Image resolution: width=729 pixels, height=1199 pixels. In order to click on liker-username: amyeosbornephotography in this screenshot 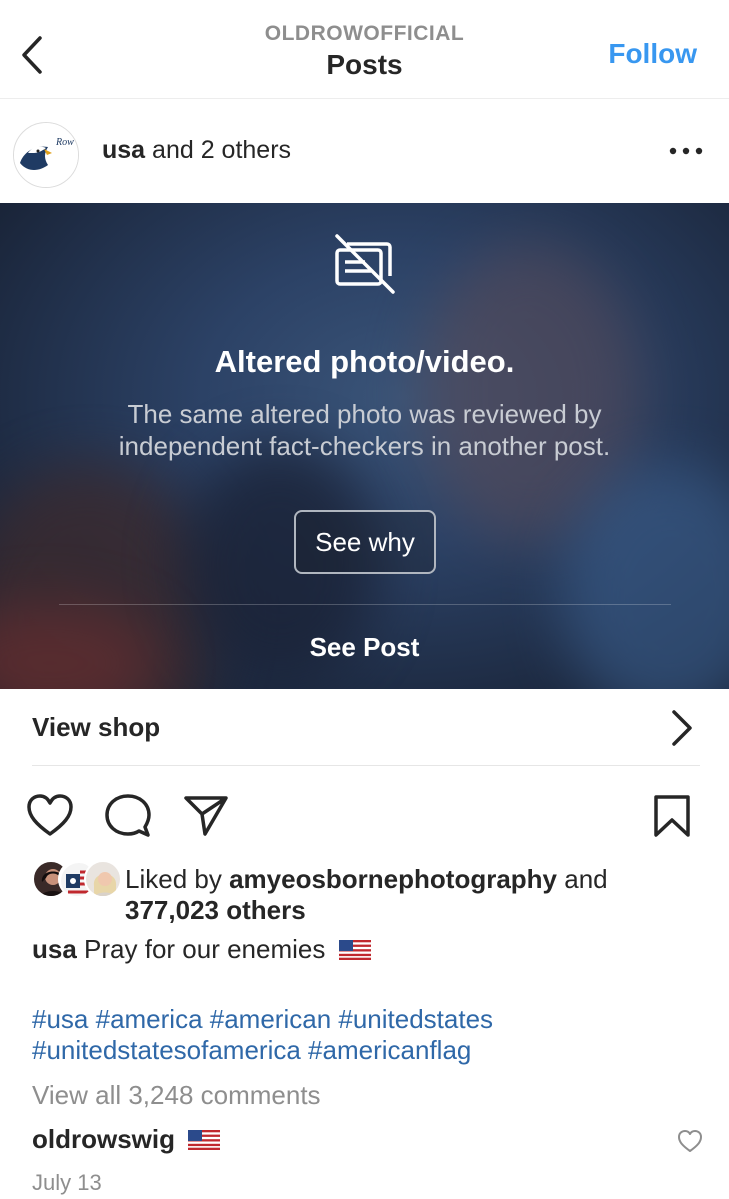, I will do `click(393, 879)`.